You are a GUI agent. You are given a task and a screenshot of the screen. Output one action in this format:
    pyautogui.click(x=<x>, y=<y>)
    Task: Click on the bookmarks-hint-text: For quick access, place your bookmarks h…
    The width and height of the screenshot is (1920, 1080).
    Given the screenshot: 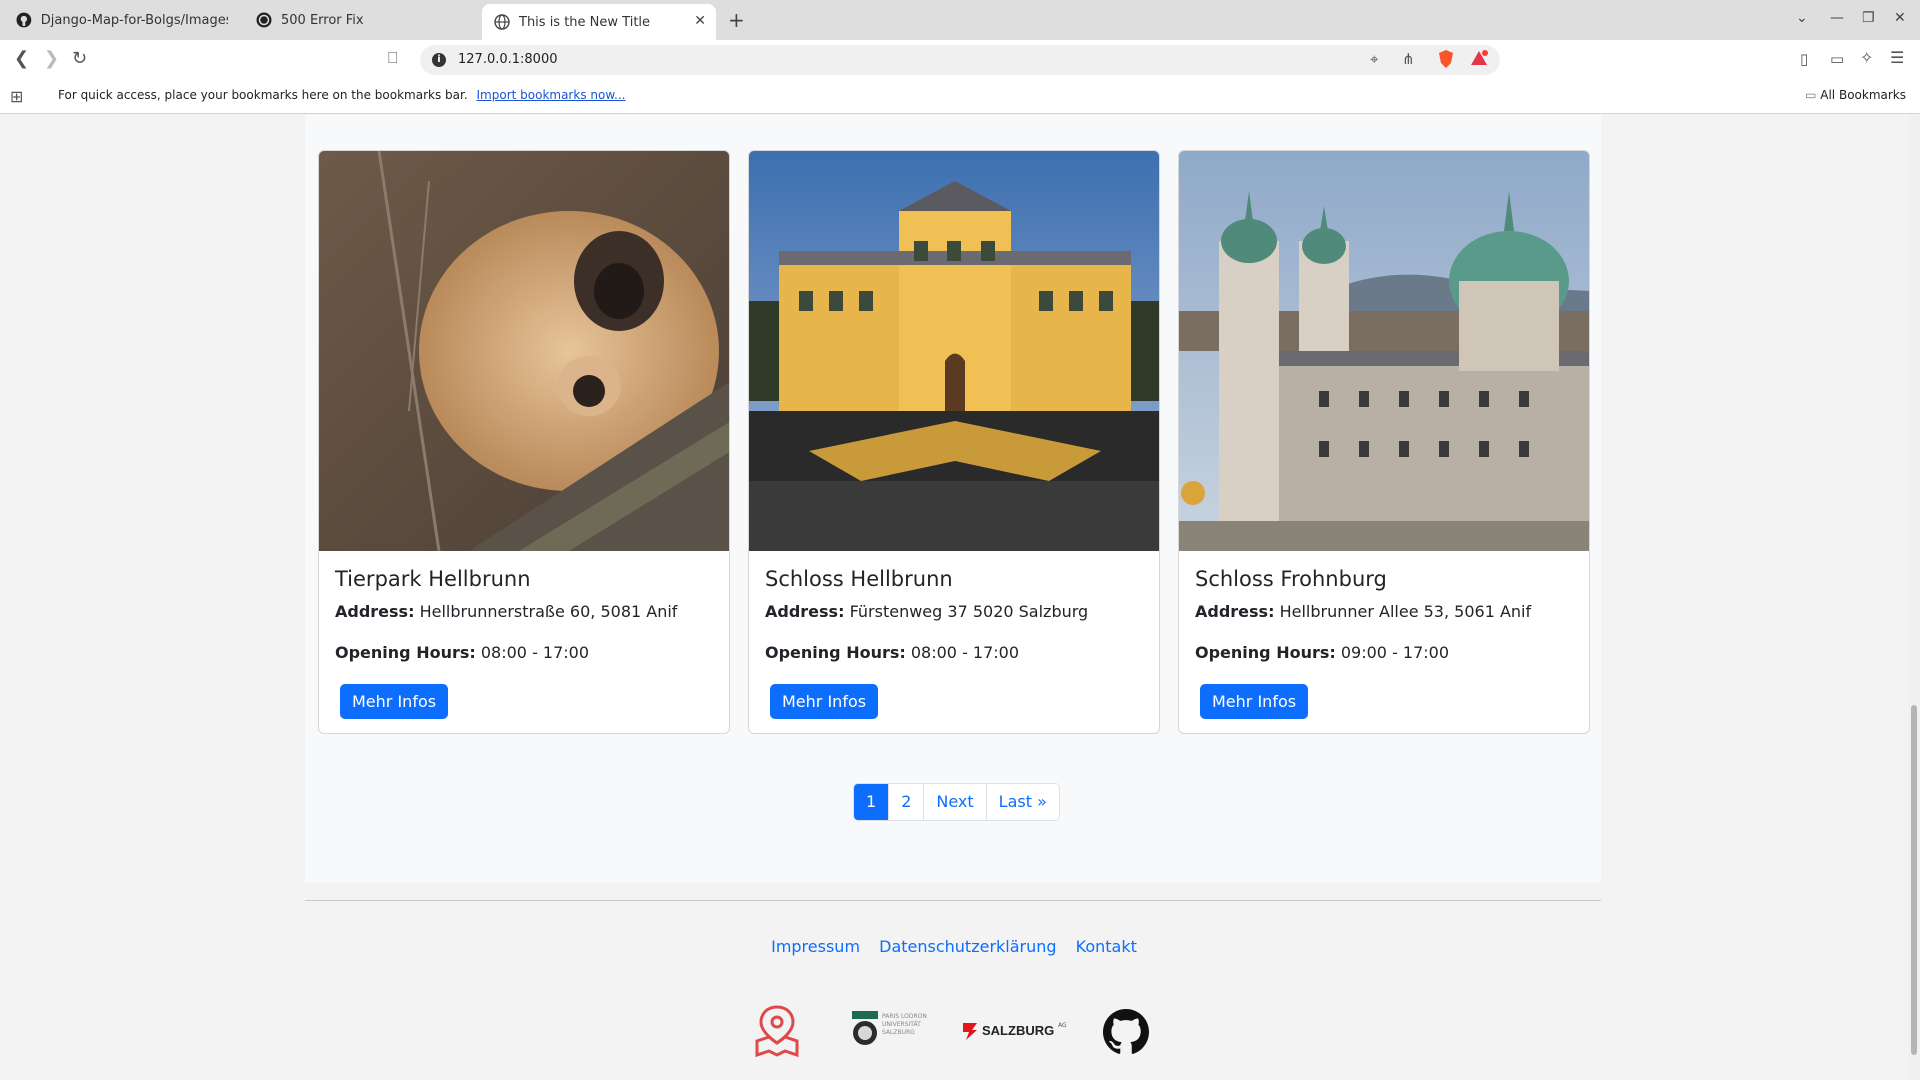 What is the action you would take?
    pyautogui.click(x=263, y=95)
    